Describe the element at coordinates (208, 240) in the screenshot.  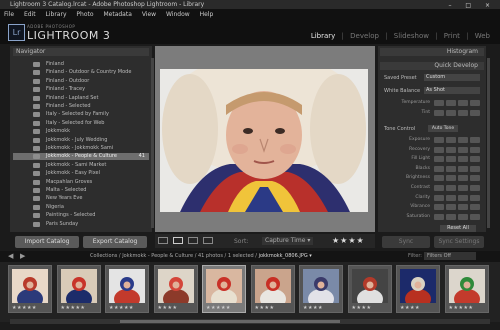
I see `survey-view-icon` at that location.